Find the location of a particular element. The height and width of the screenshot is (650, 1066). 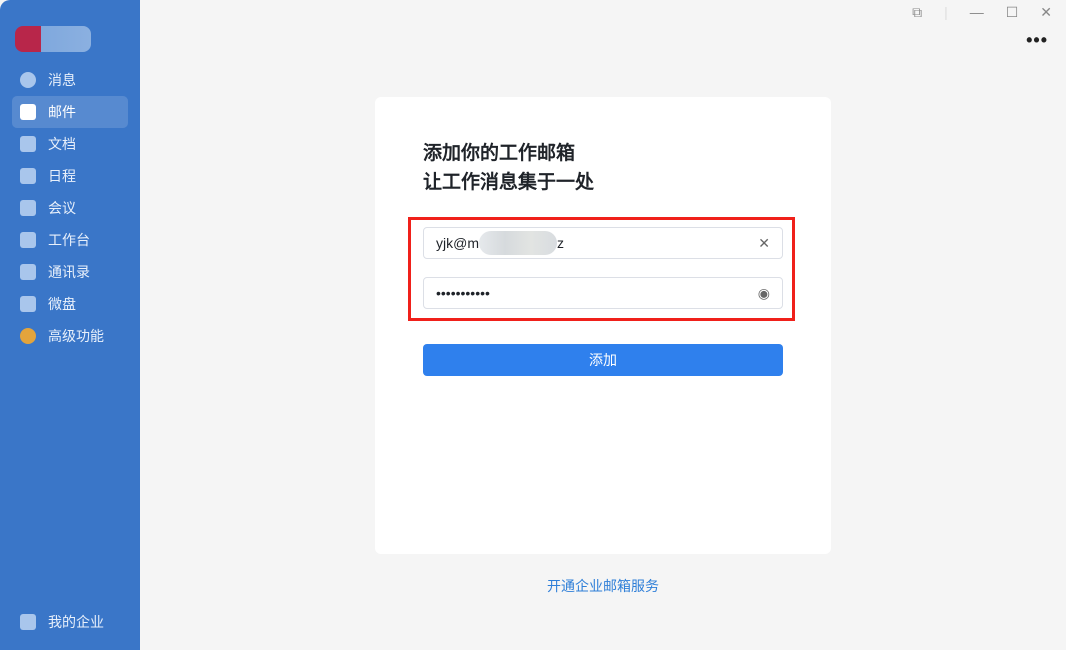

sidebar: 消息 邮件 文档 日程 会议 工作台 通讯录 微盘 高级功能 我的企业 is located at coordinates (70, 325).